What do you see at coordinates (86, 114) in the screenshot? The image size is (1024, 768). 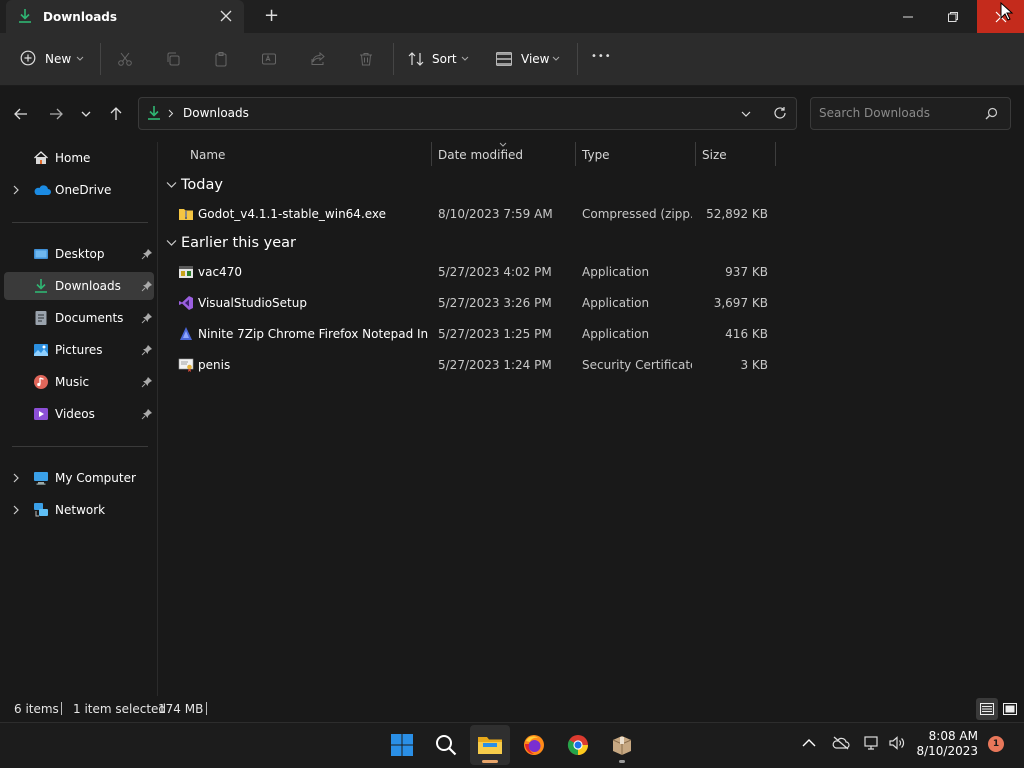 I see `recent-locations-chevron-icon` at bounding box center [86, 114].